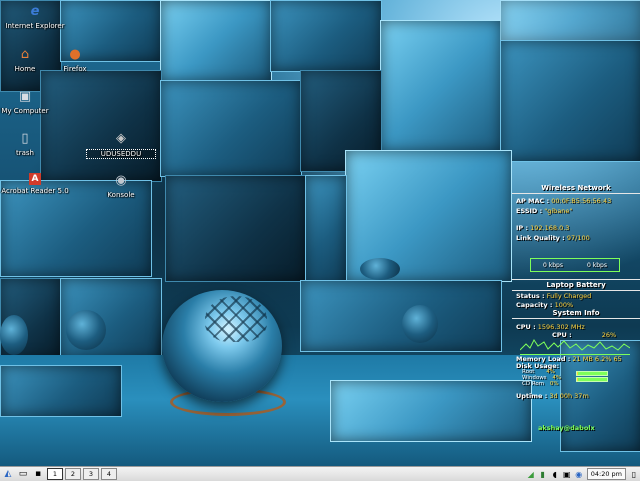  Describe the element at coordinates (109, 474) in the screenshot. I see `workspace-4: 4` at that location.